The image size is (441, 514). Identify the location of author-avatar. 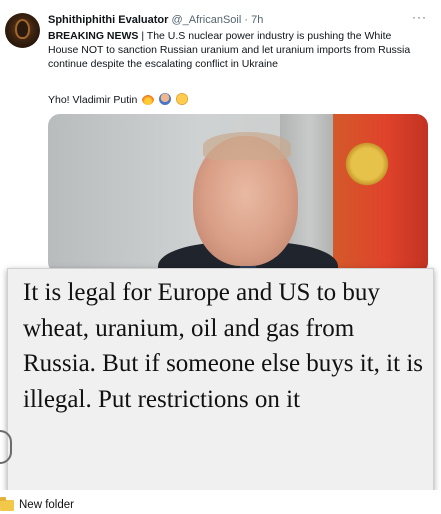
(22, 30).